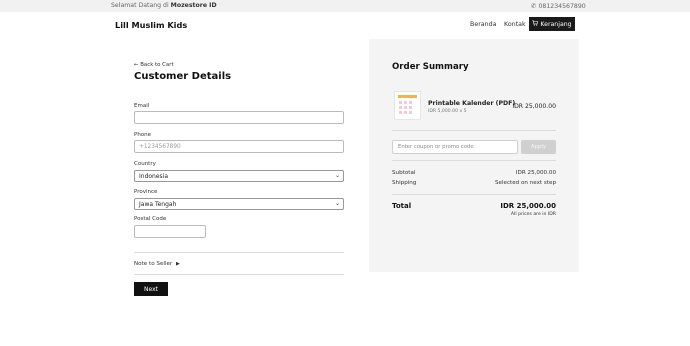 The image size is (690, 346). Describe the element at coordinates (151, 289) in the screenshot. I see `next-button: Next` at that location.